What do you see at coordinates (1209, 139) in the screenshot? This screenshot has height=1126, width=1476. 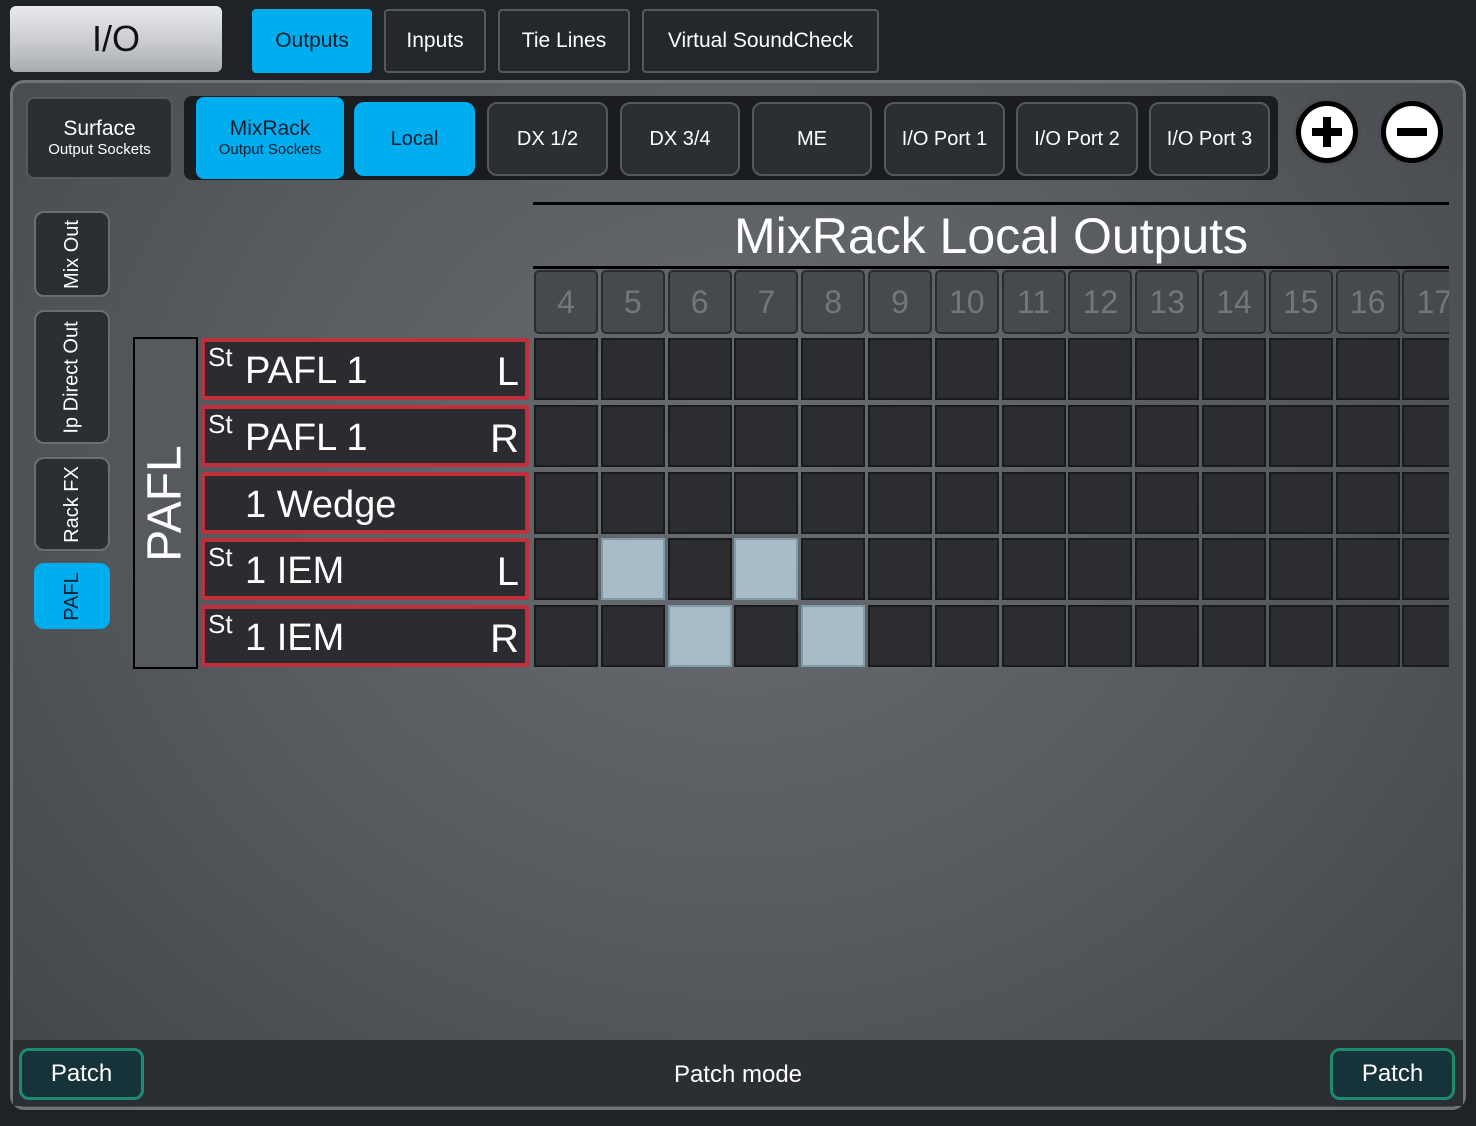 I see `output-tab-io-port-3: I/O Port 3` at bounding box center [1209, 139].